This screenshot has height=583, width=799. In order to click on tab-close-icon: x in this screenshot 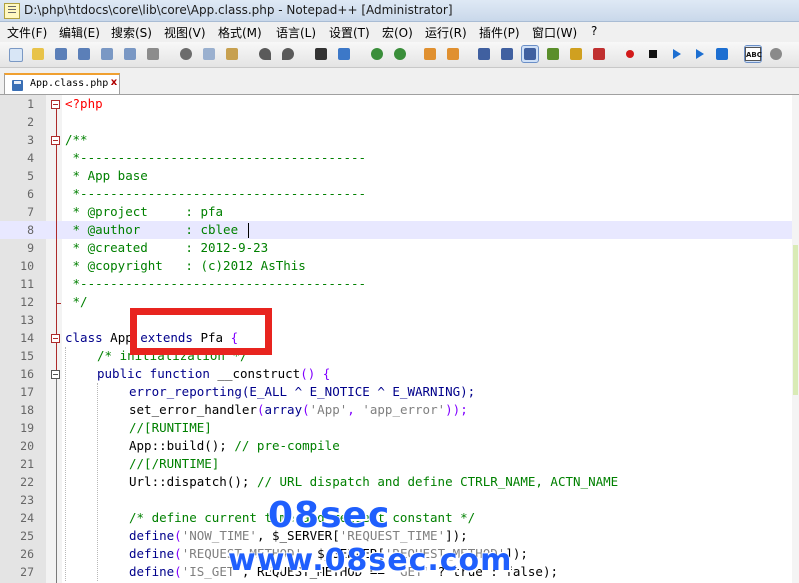, I will do `click(114, 83)`.